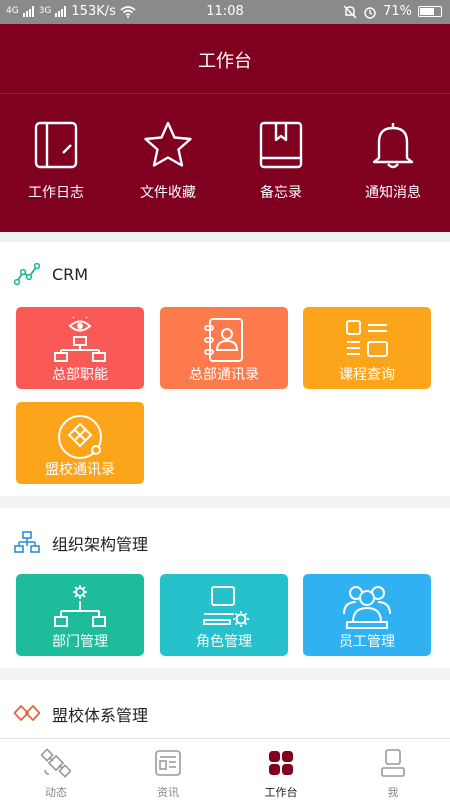  Describe the element at coordinates (70, 274) in the screenshot. I see `section-title: CRM` at that location.